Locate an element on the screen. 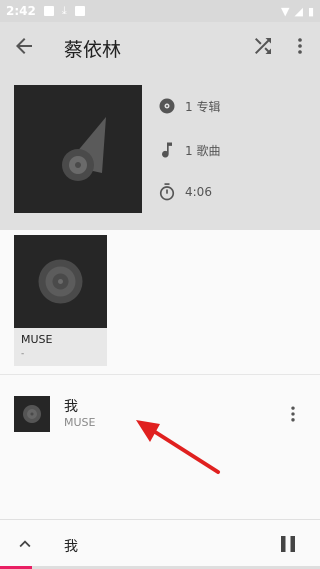  download-notification-icon: ⤓ is located at coordinates (64, 10).